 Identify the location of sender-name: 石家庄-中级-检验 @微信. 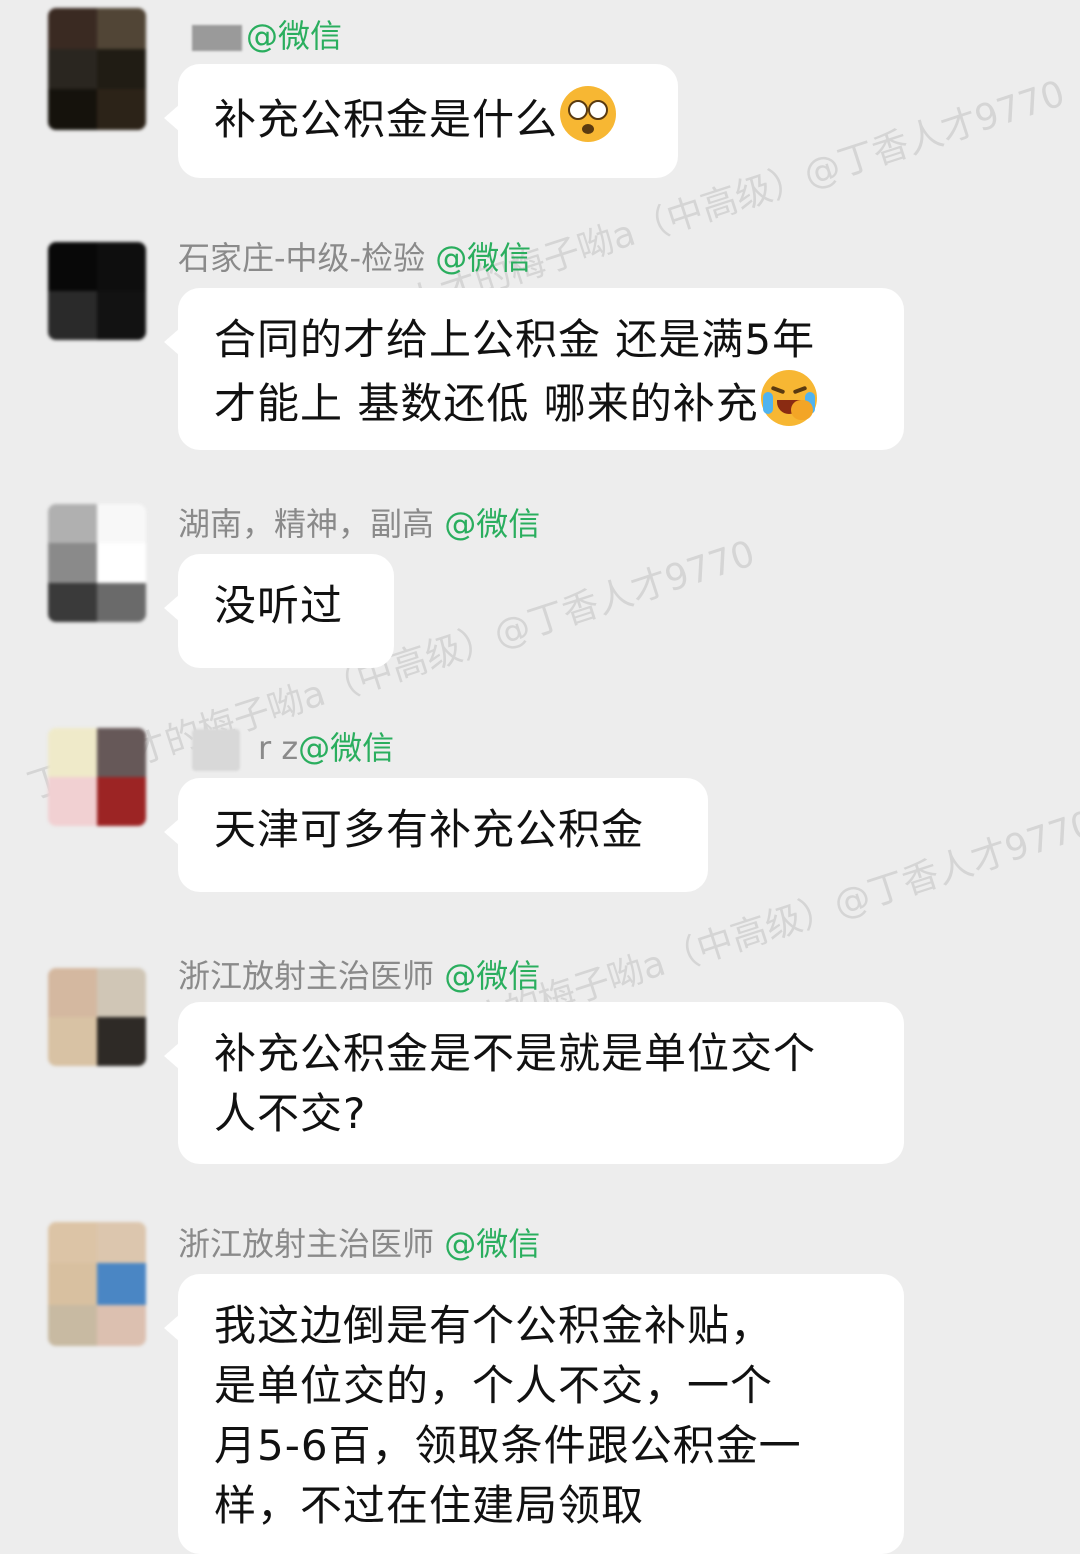
(354, 258).